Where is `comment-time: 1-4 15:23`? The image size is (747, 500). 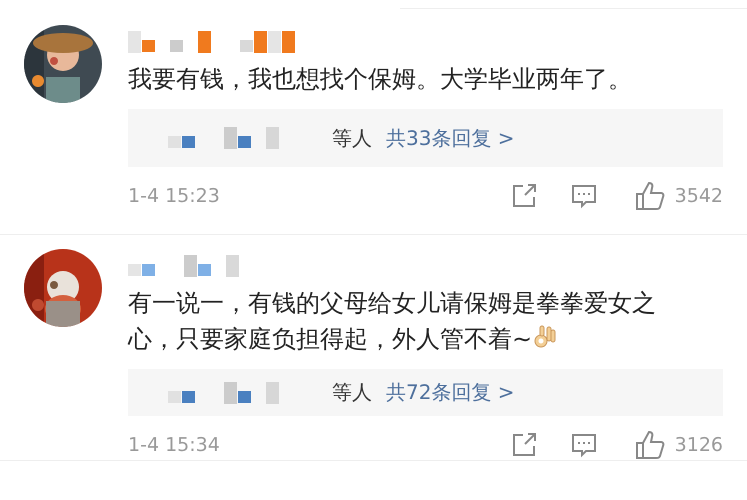 comment-time: 1-4 15:23 is located at coordinates (174, 196).